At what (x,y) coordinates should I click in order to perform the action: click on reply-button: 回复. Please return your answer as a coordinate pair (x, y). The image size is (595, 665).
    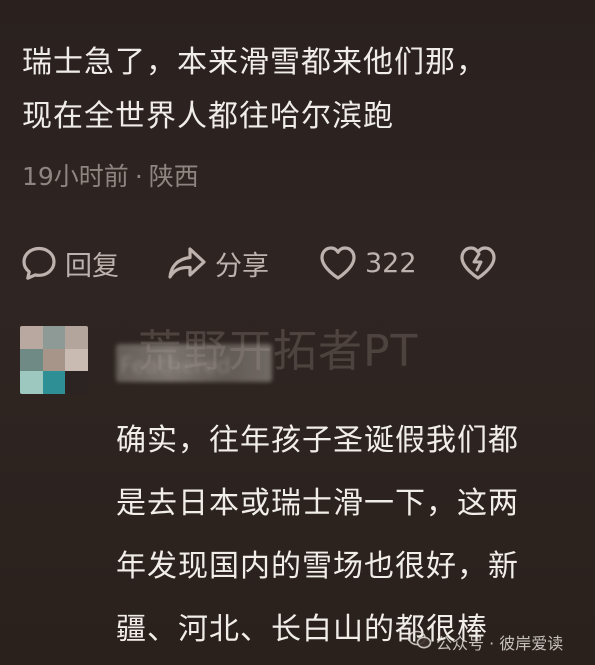
    Looking at the image, I should click on (69, 263).